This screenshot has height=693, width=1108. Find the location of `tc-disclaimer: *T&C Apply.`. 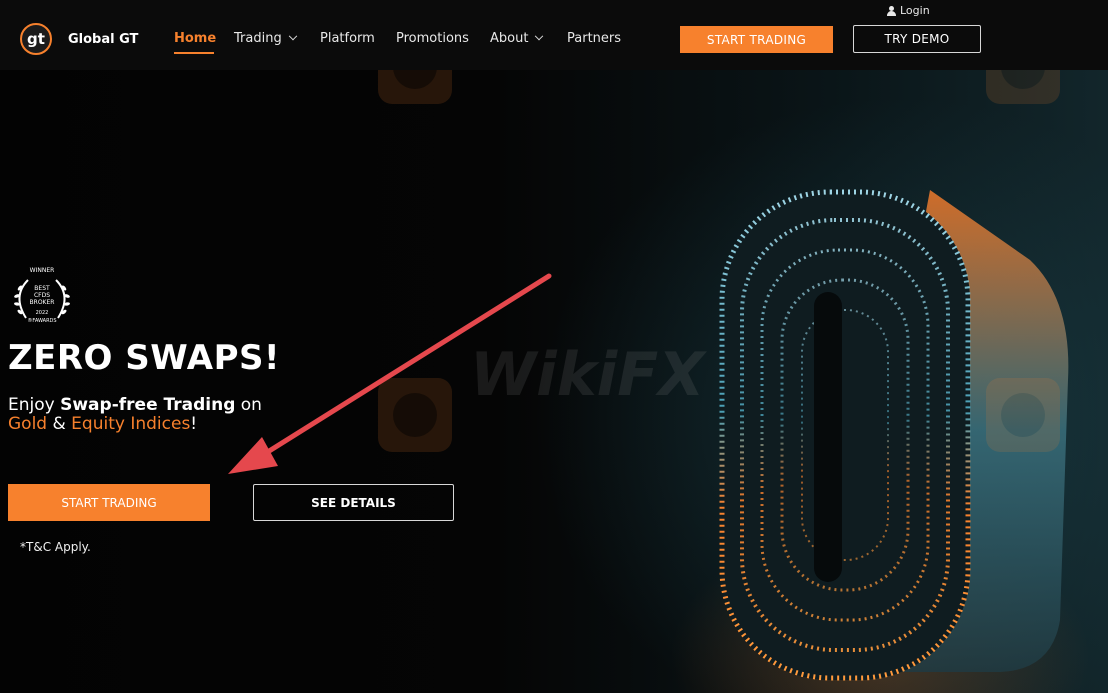

tc-disclaimer: *T&C Apply. is located at coordinates (55, 547).